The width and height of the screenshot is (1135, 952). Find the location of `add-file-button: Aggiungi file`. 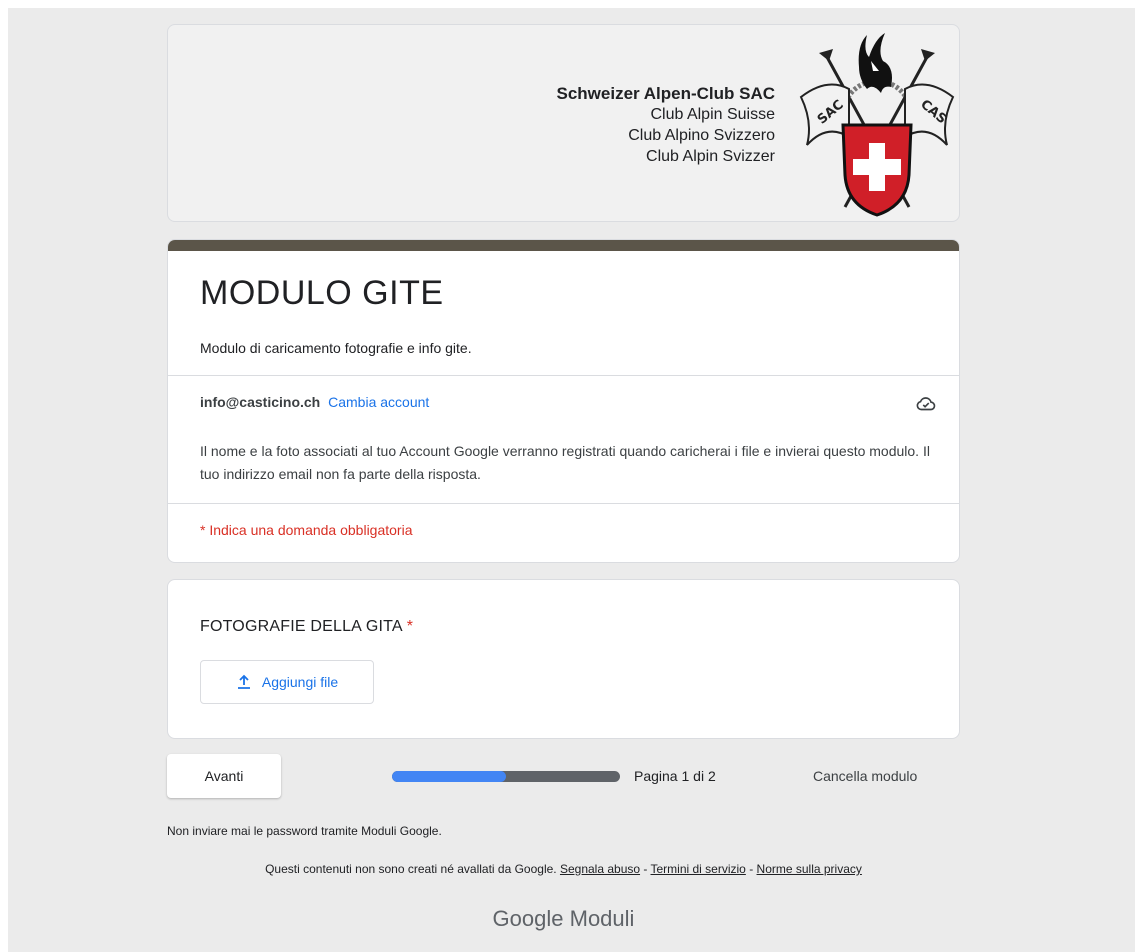

add-file-button: Aggiungi file is located at coordinates (287, 682).